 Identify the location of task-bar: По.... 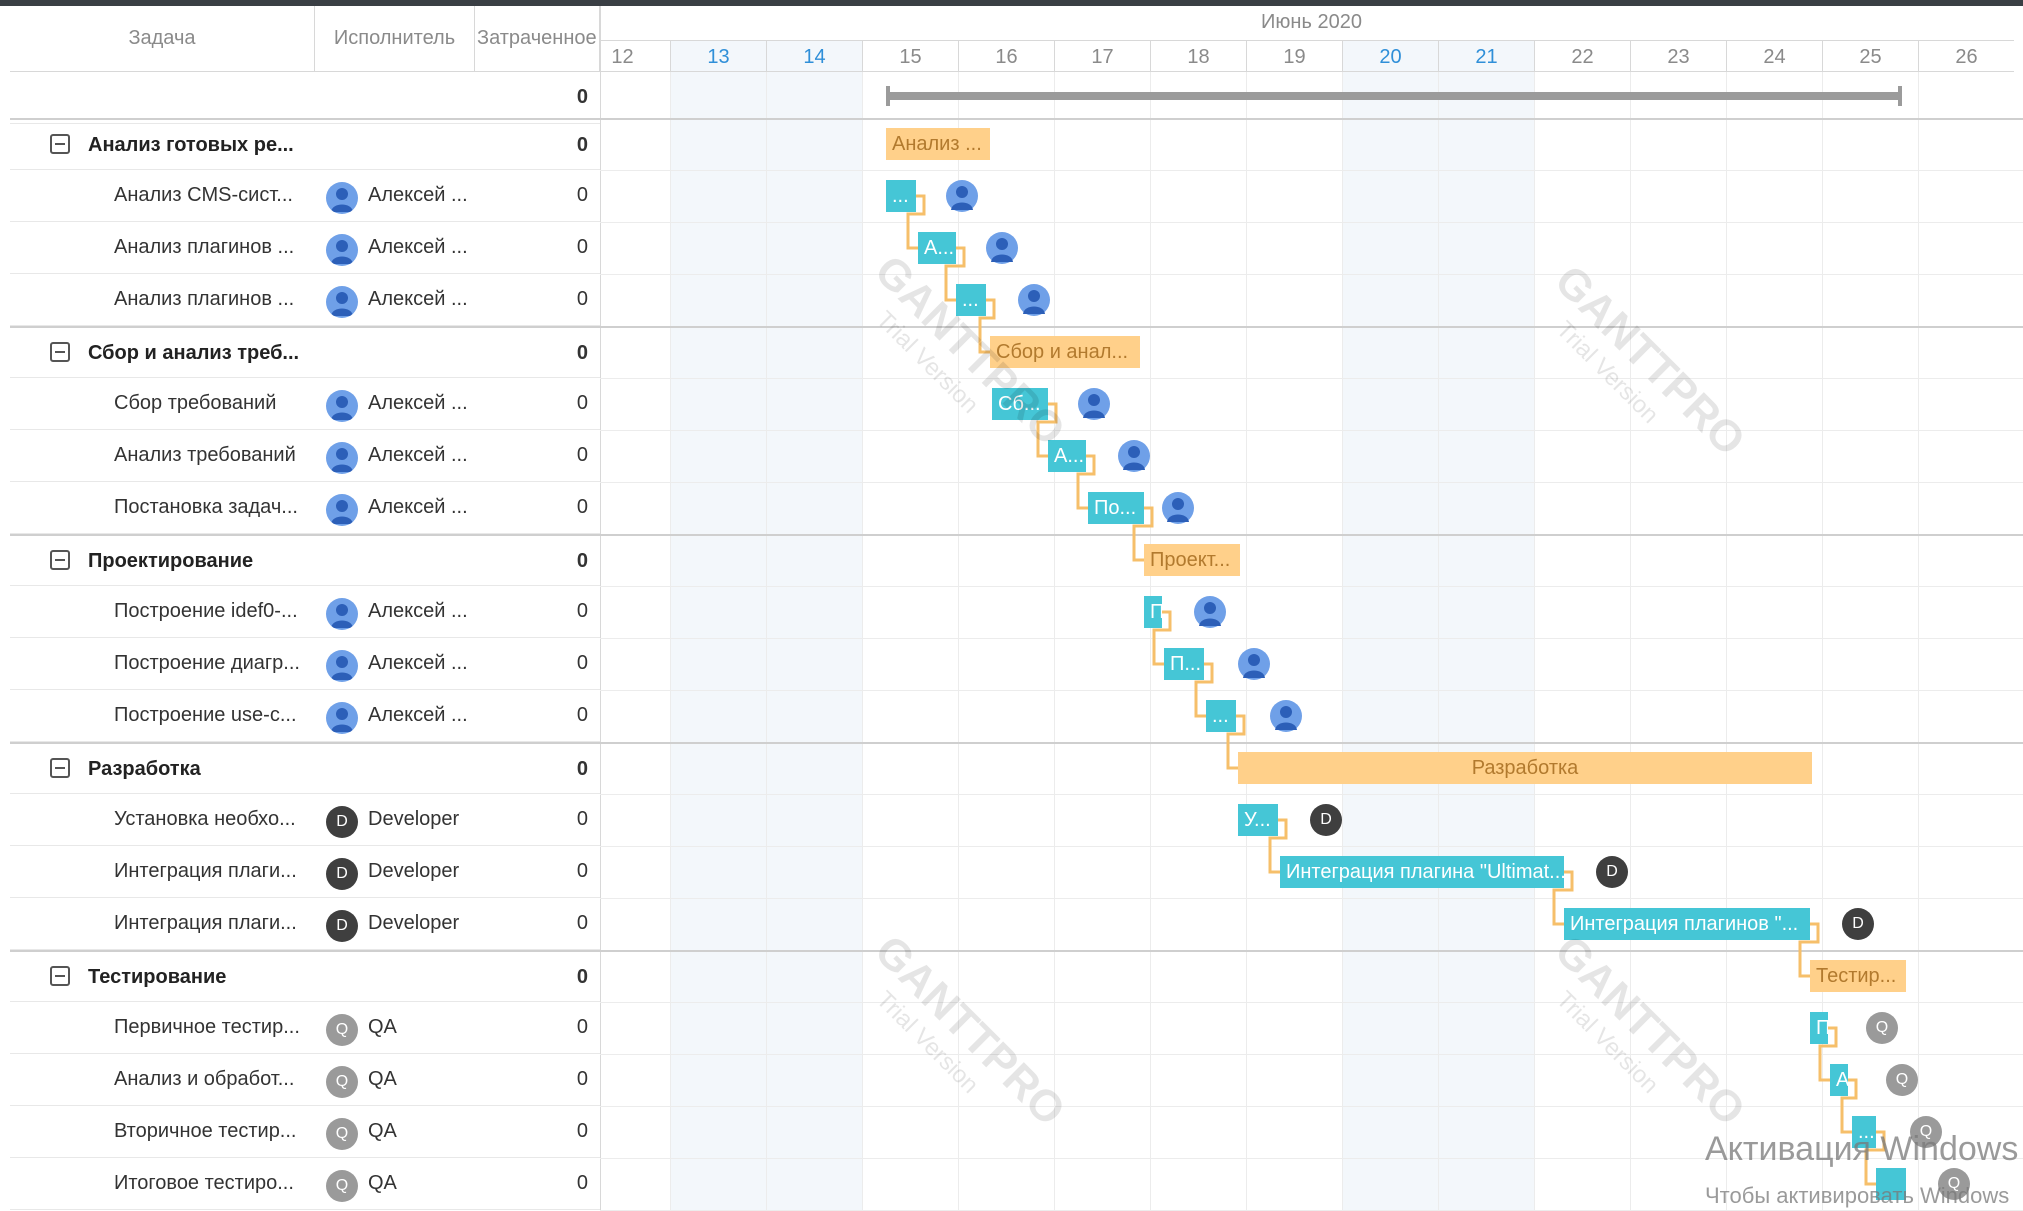
(1116, 508).